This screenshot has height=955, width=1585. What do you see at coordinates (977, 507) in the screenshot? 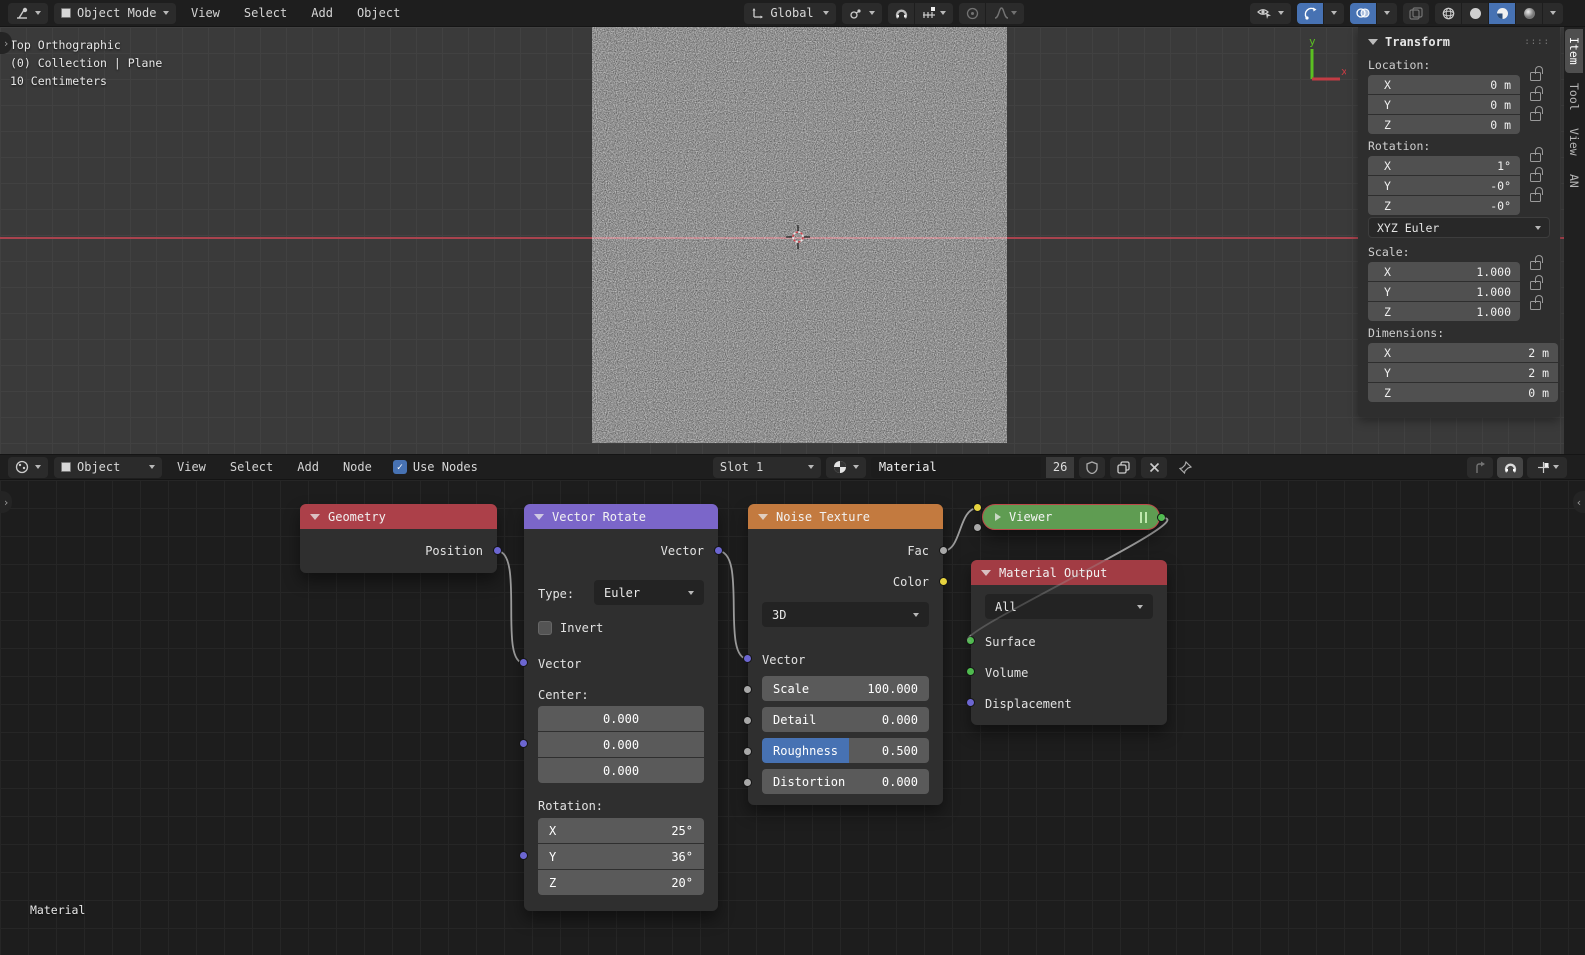
I see `socket-viewer-image-in` at bounding box center [977, 507].